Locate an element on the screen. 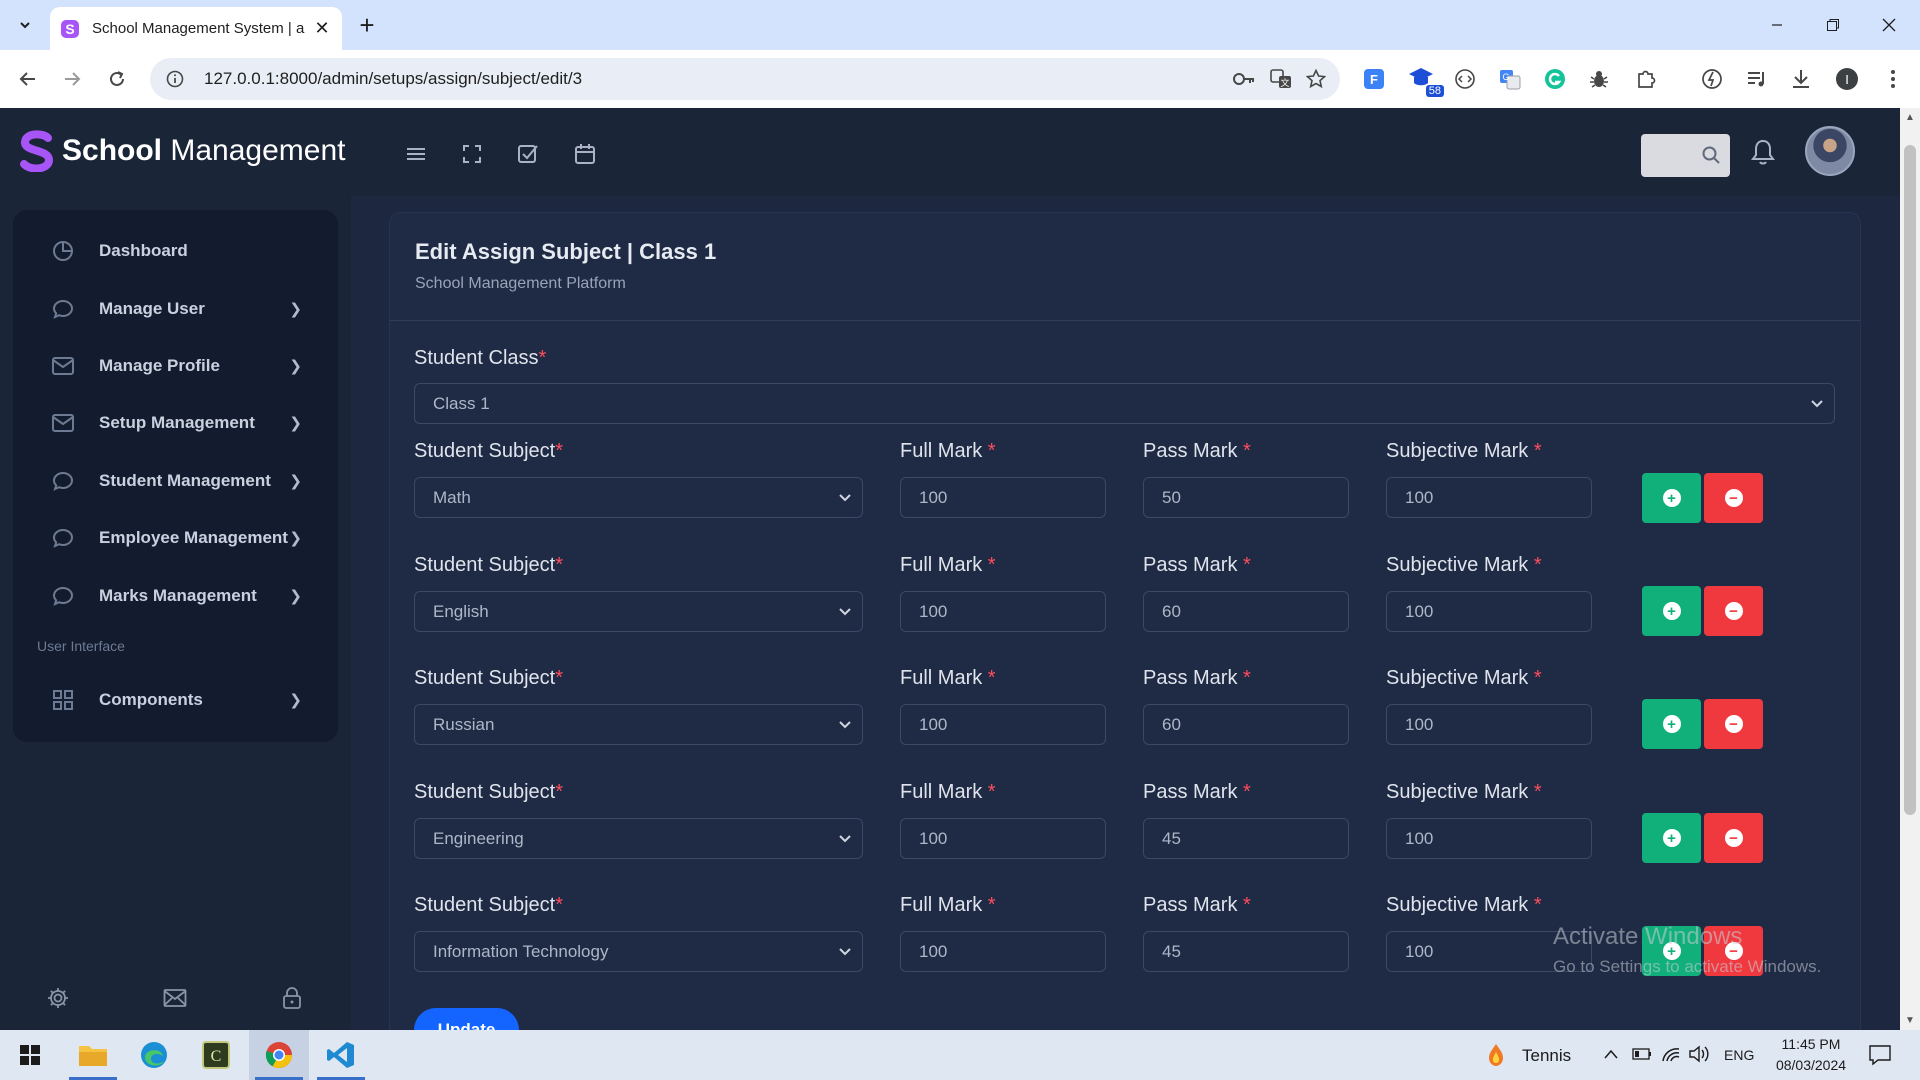 This screenshot has width=1920, height=1080. header-search-input is located at coordinates (1685, 155).